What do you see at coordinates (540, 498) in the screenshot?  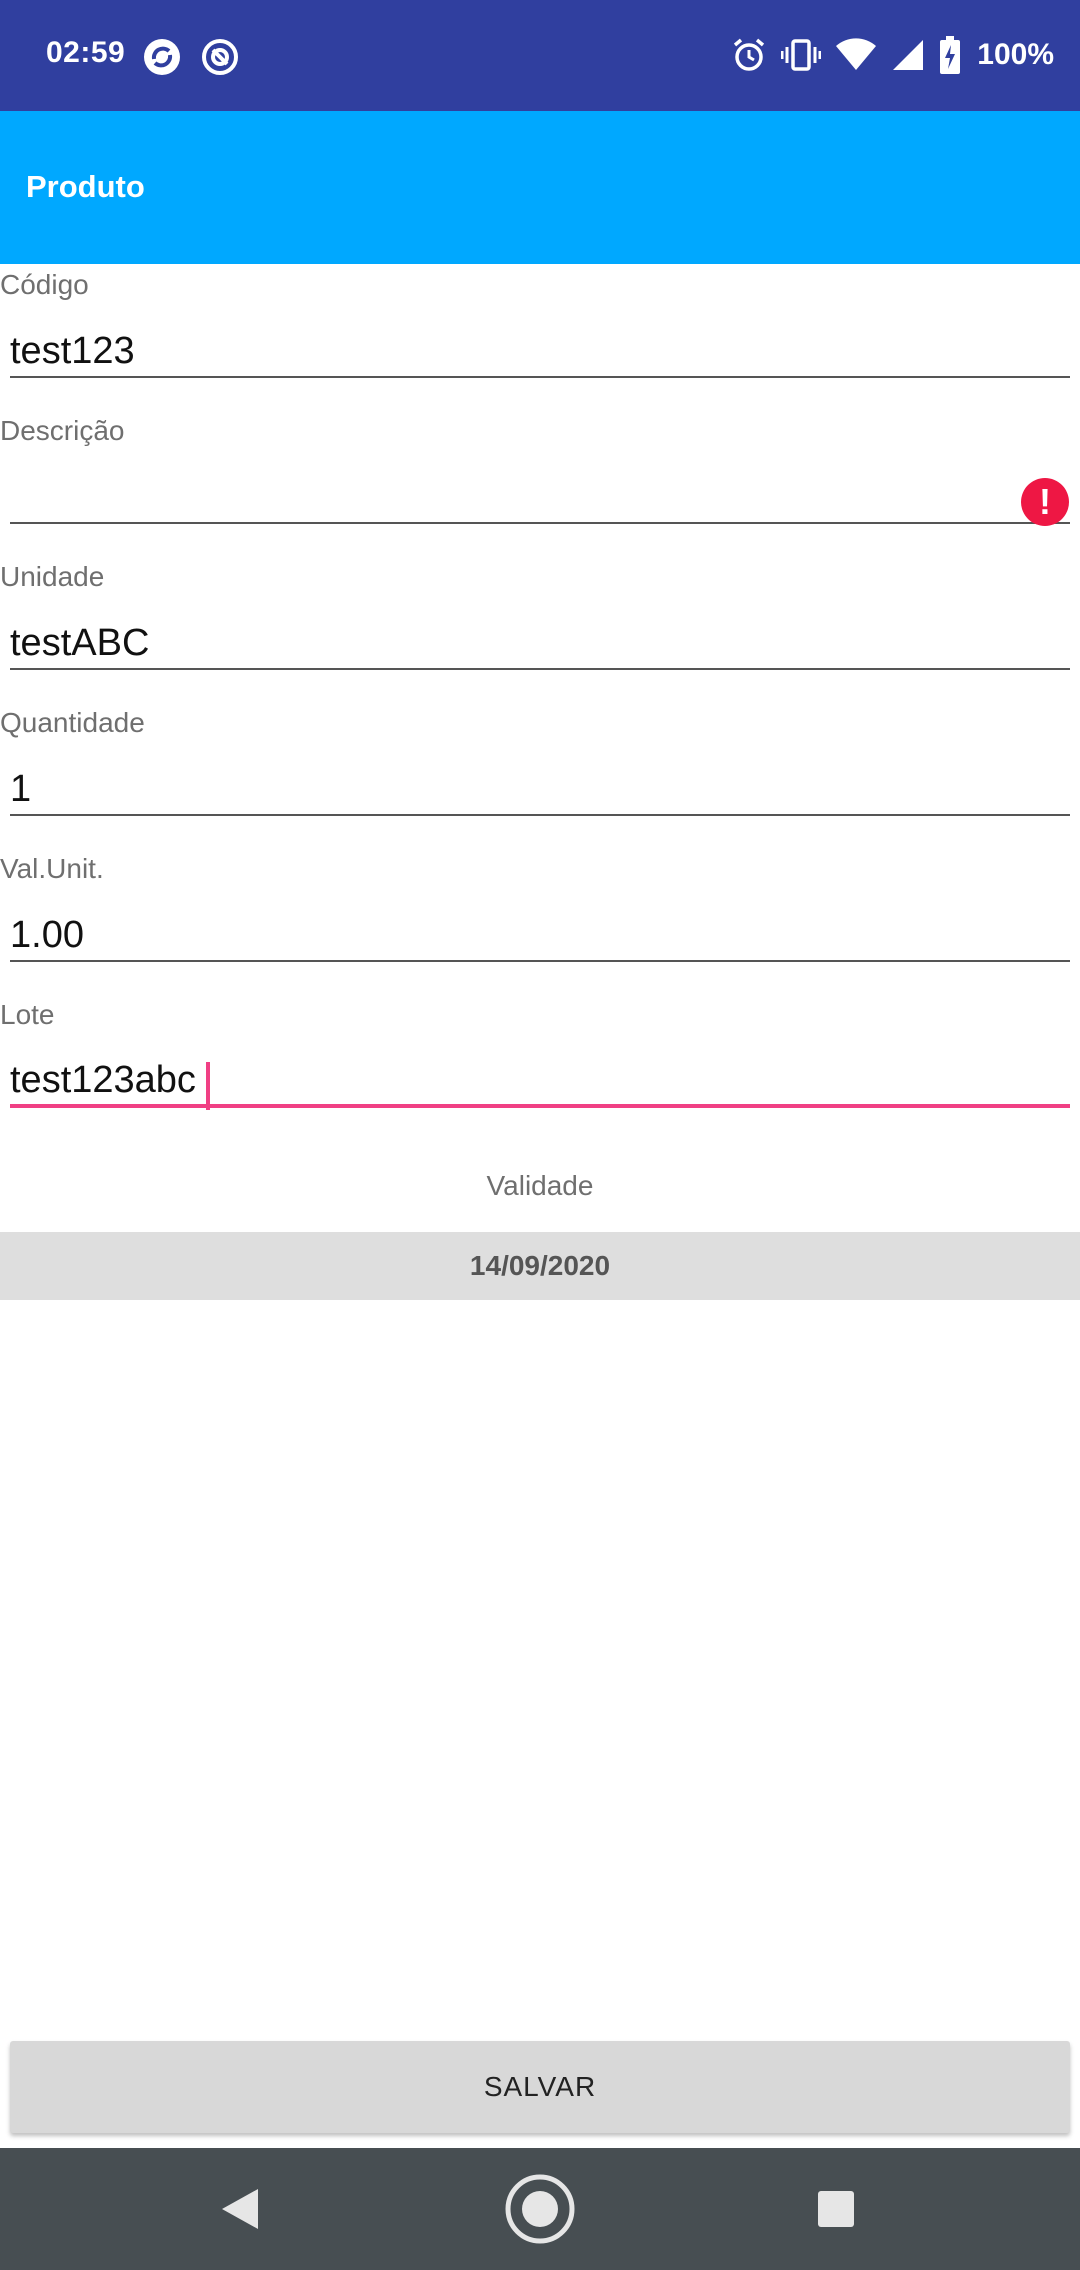 I see `descricao-input` at bounding box center [540, 498].